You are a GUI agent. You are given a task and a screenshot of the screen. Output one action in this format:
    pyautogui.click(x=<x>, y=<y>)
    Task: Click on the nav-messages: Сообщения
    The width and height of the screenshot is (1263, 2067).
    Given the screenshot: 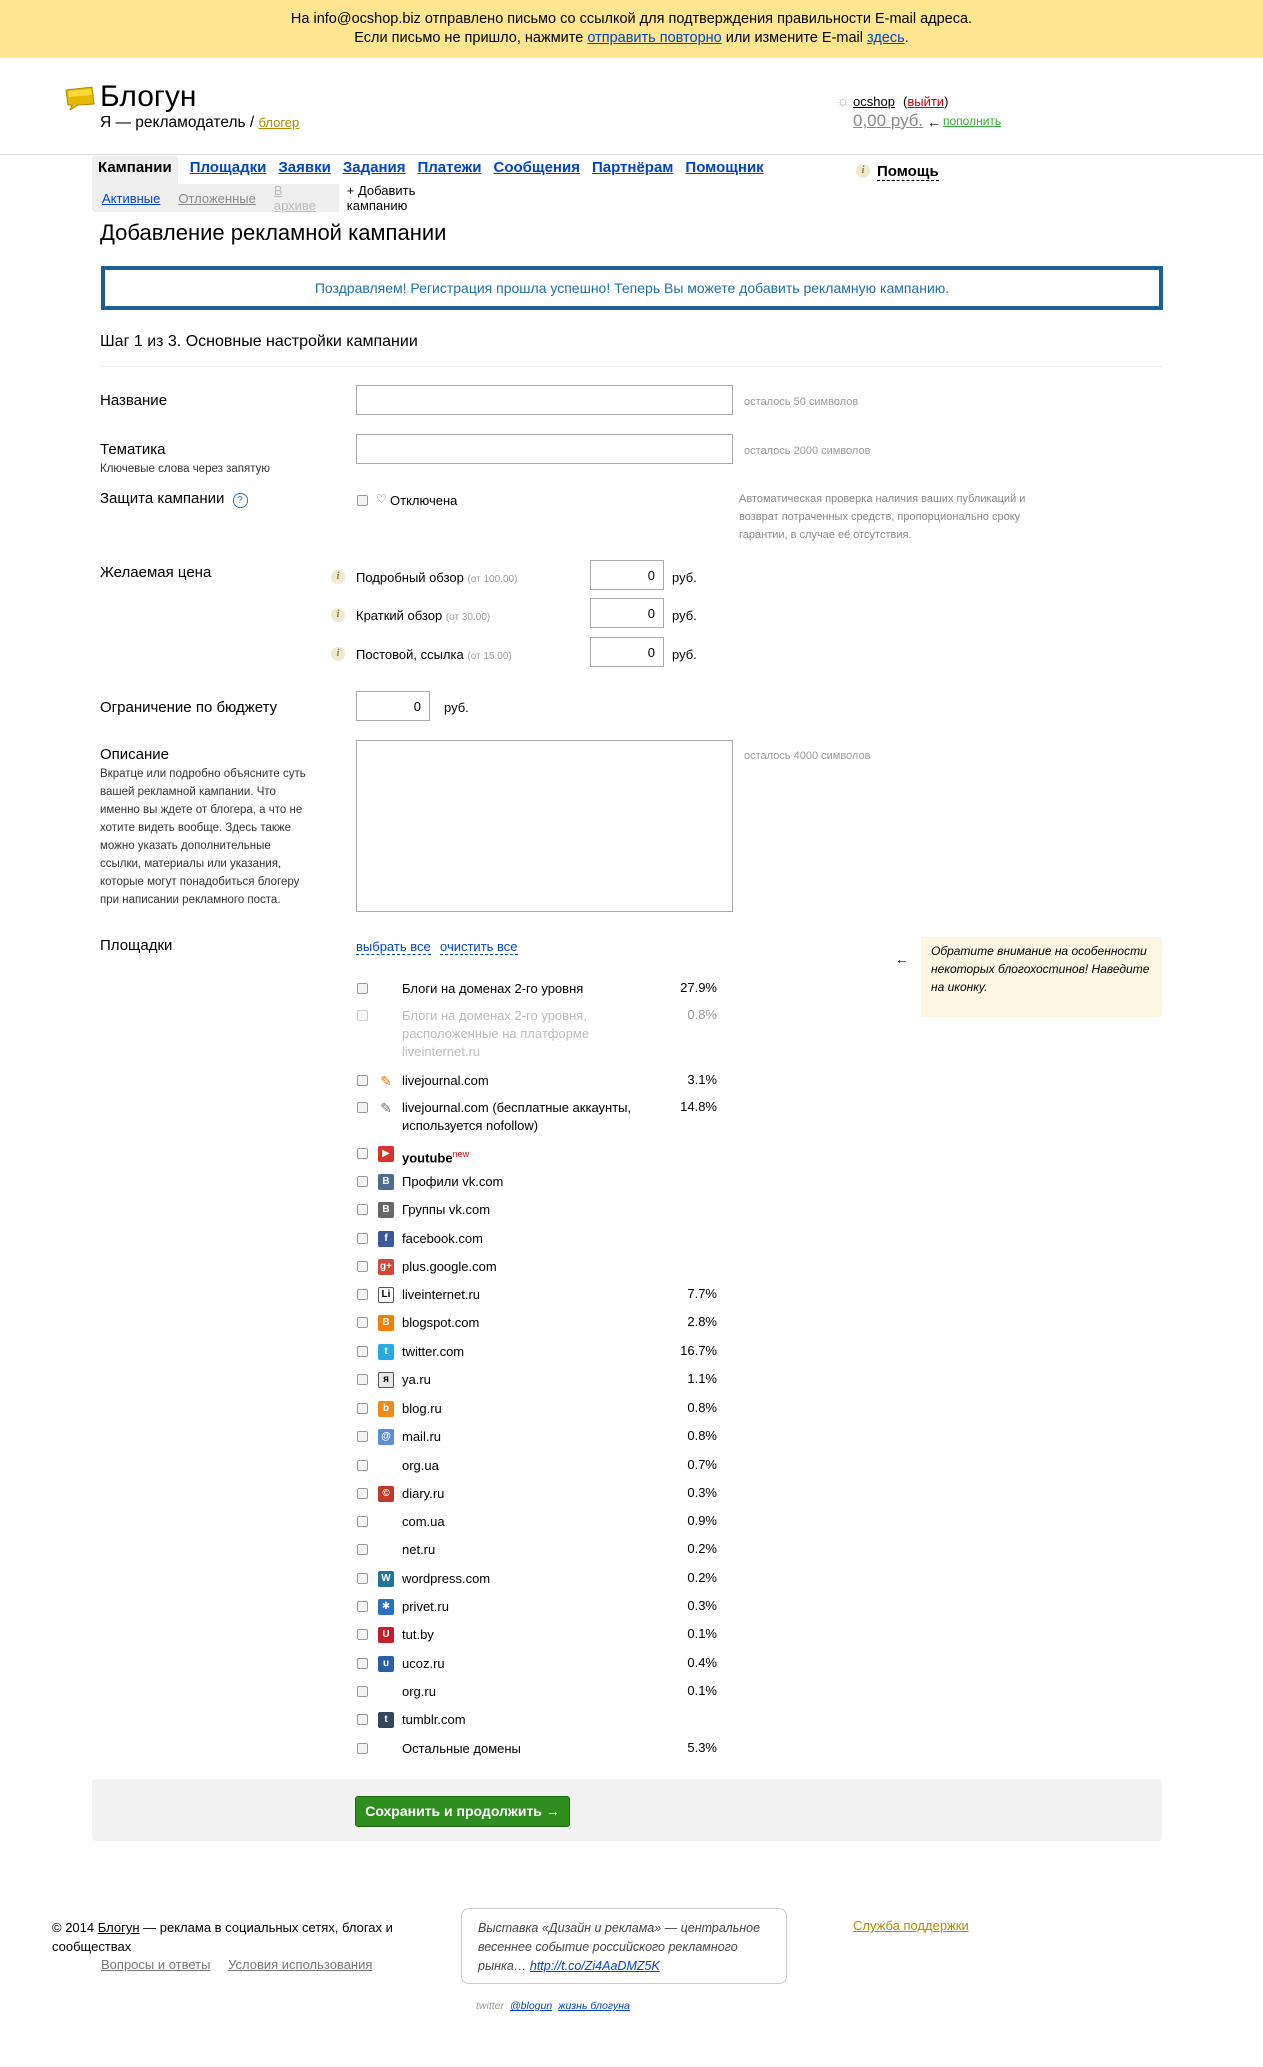 What is the action you would take?
    pyautogui.click(x=537, y=171)
    